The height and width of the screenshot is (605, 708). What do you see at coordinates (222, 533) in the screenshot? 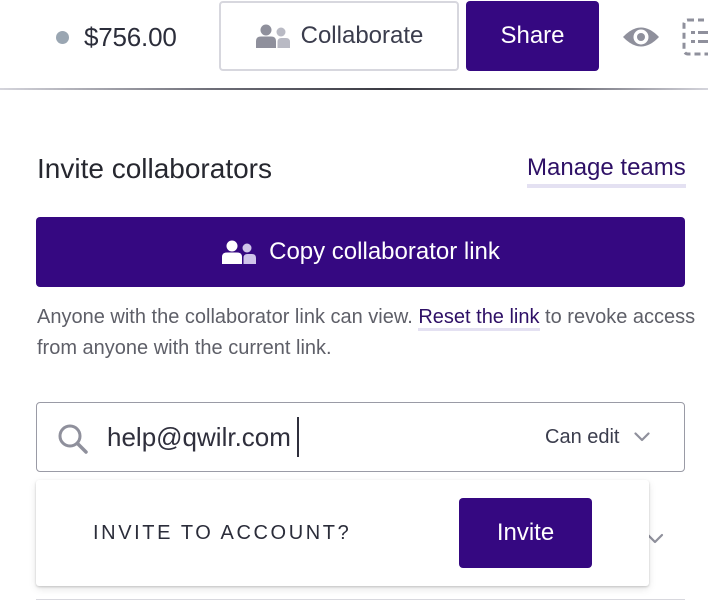
I see `invite-prompt: INVITE TO ACCOUNT?` at bounding box center [222, 533].